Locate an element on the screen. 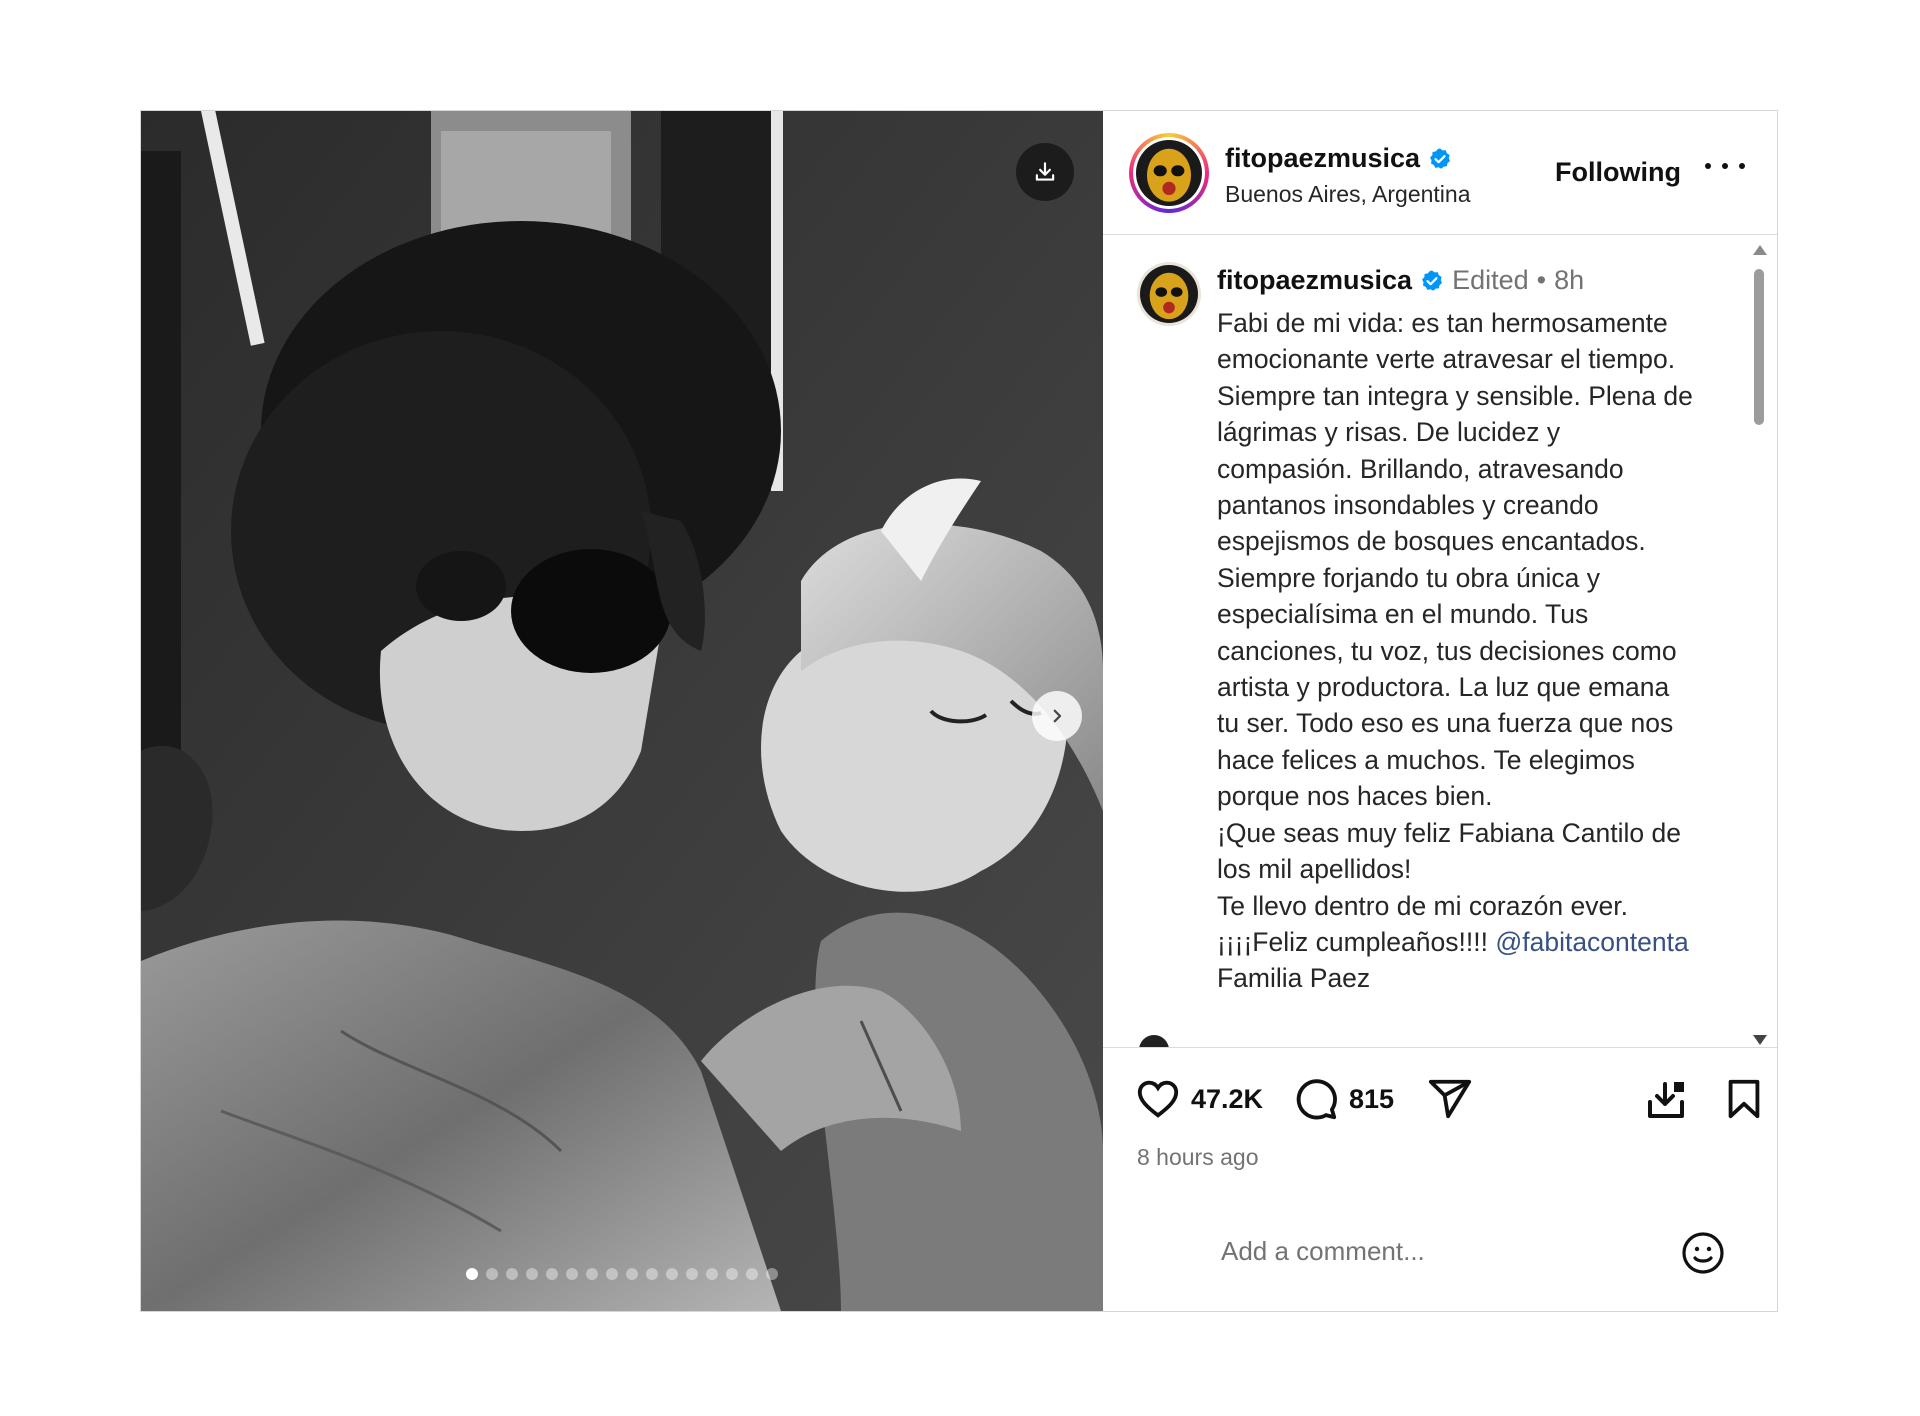 The image size is (1920, 1416). carousel-indicator is located at coordinates (622, 1274).